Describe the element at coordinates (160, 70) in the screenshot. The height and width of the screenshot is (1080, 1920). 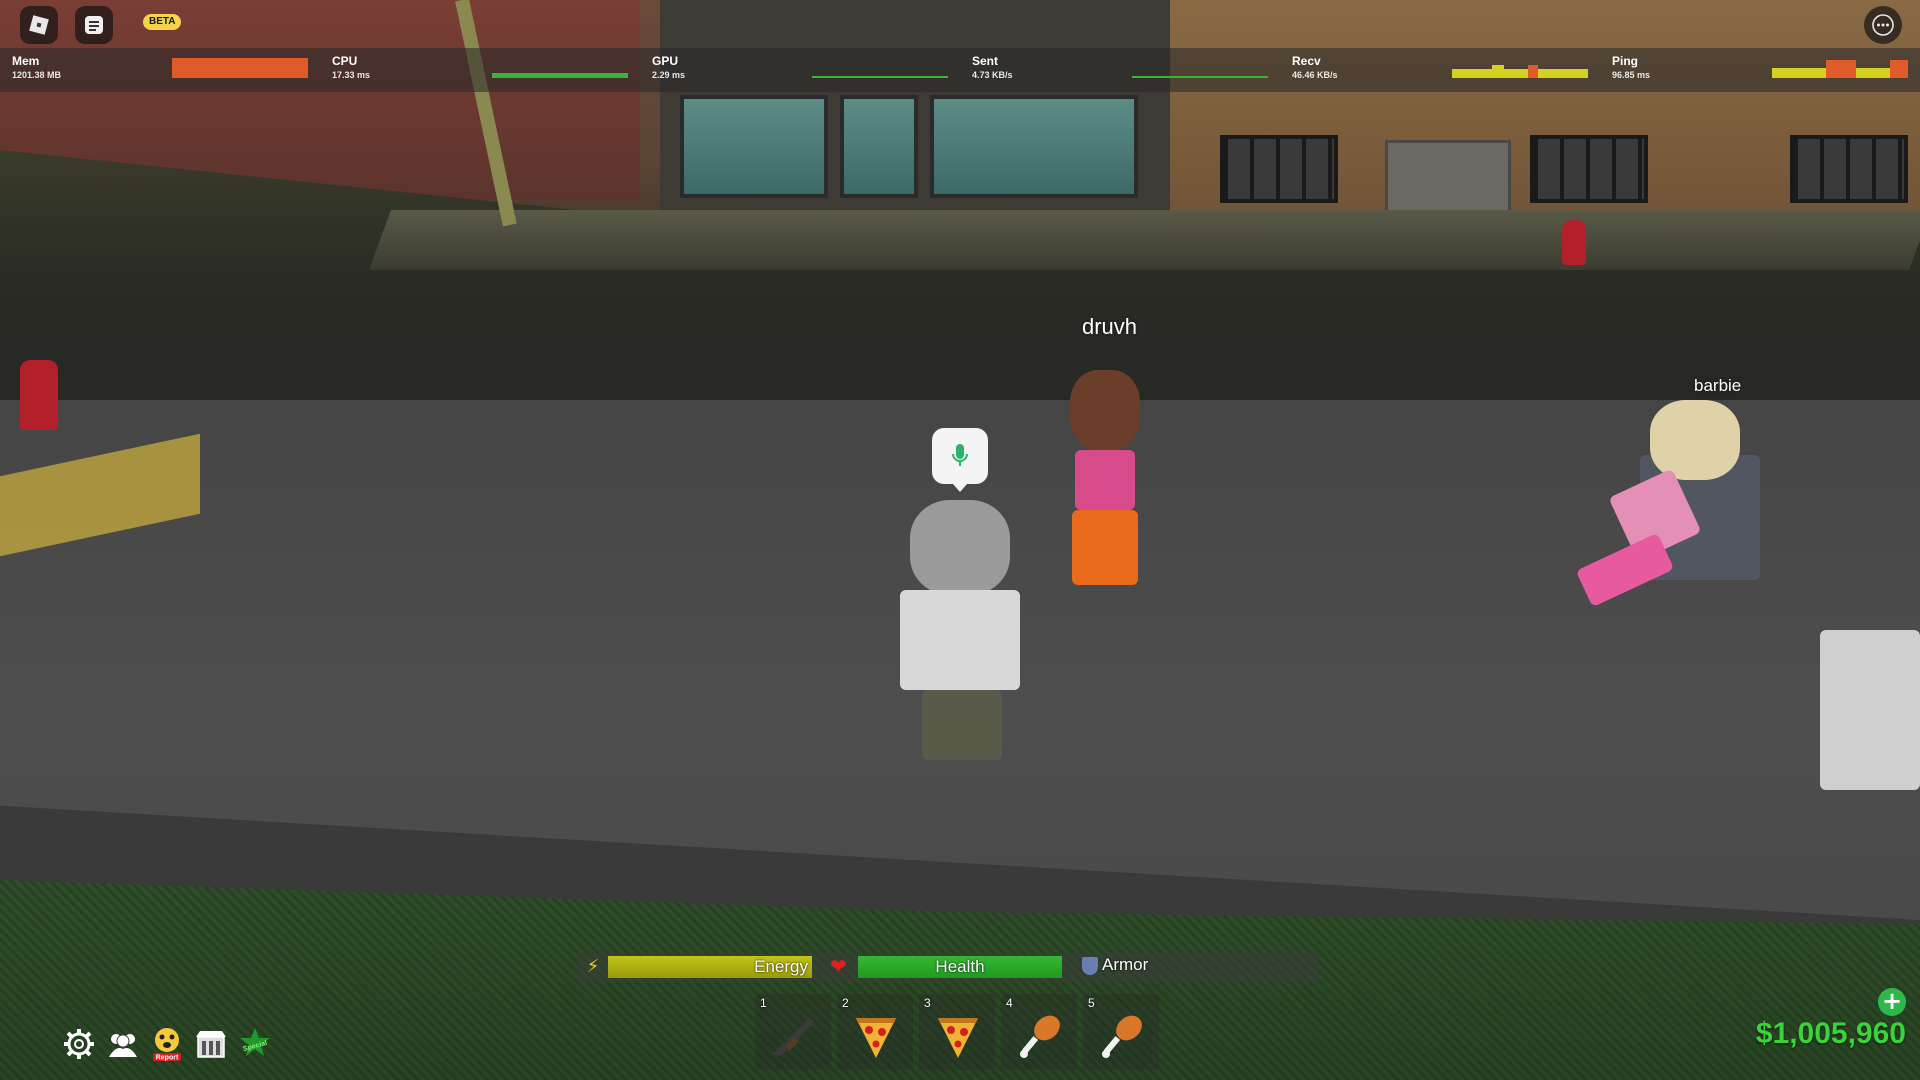
I see `stat-mem: Mem 1201.38 MB` at that location.